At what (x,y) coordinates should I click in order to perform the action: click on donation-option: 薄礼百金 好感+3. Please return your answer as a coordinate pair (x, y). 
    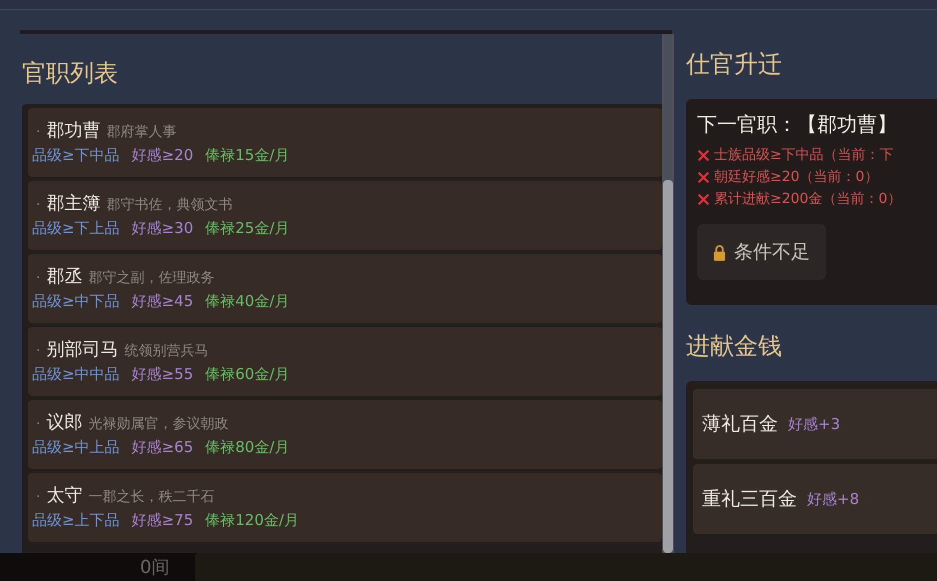
    Looking at the image, I should click on (815, 424).